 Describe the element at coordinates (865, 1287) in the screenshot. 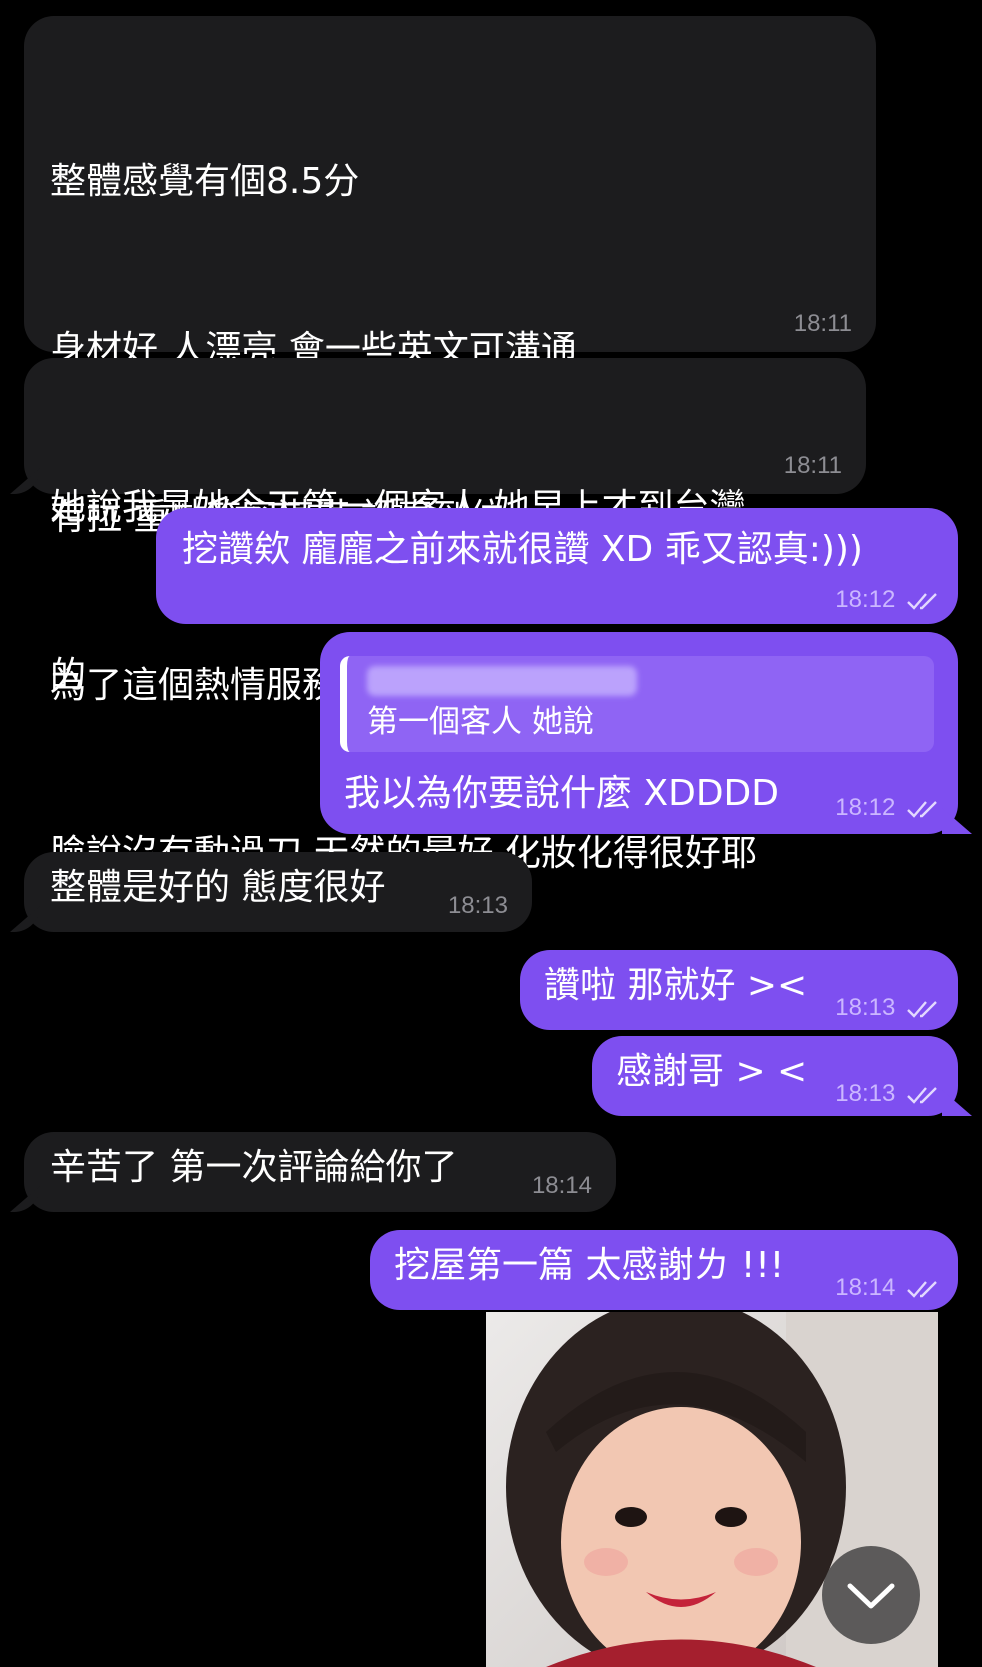

I see `message-time-label: 18:14` at that location.